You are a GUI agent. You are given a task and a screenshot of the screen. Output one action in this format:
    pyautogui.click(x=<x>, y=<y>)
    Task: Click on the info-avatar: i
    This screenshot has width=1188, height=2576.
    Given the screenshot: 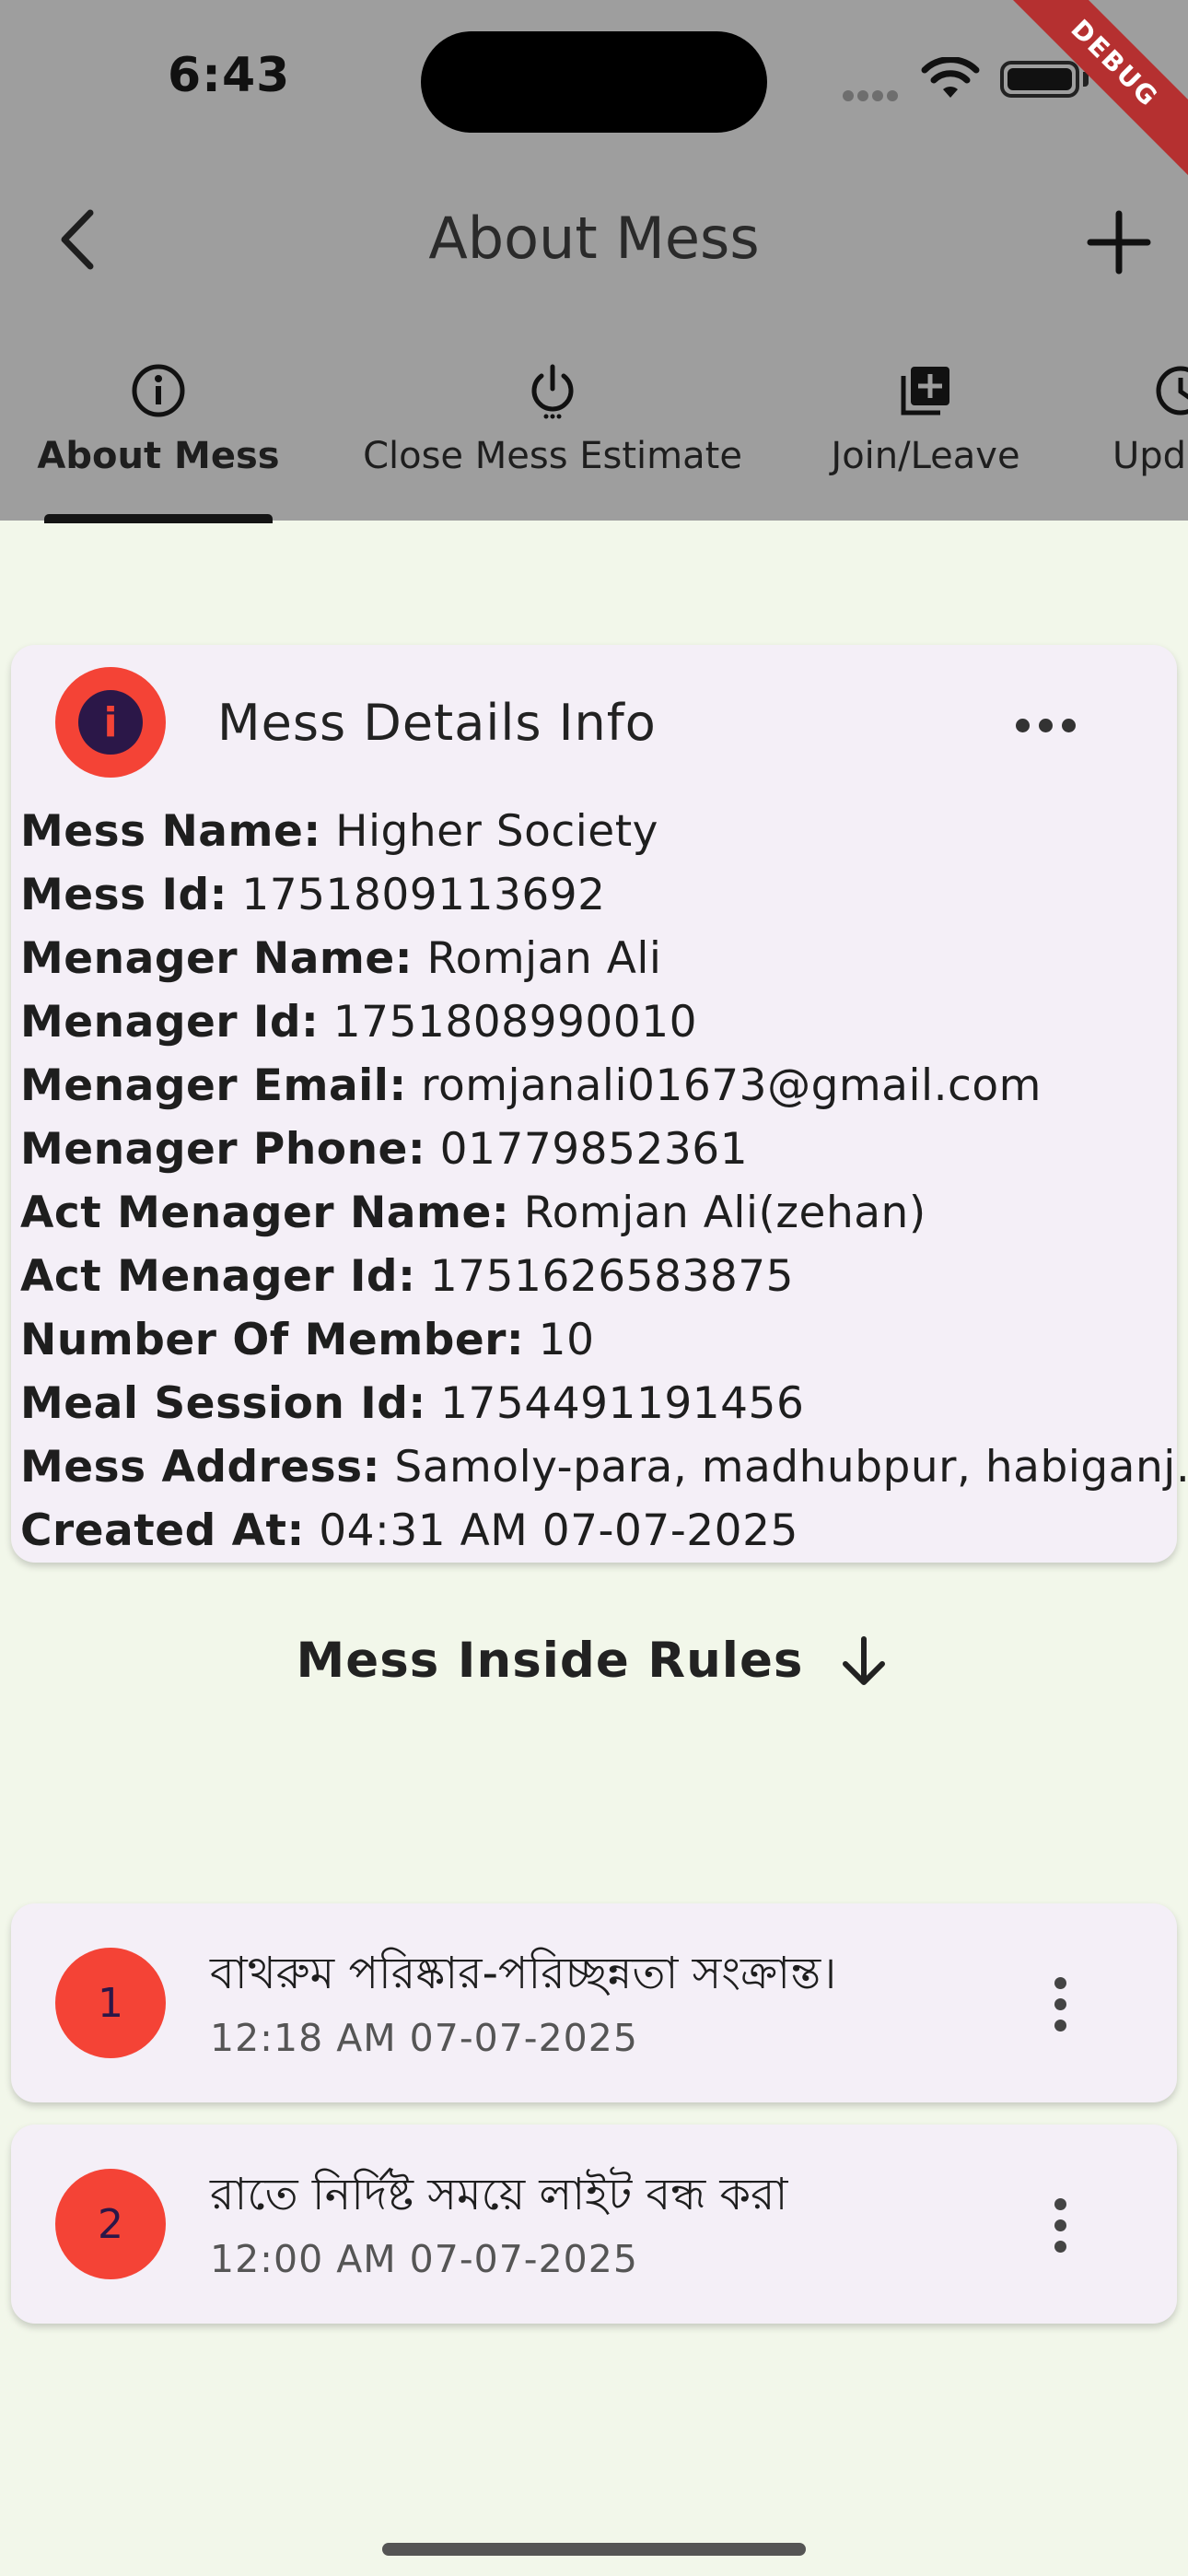 What is the action you would take?
    pyautogui.click(x=111, y=722)
    